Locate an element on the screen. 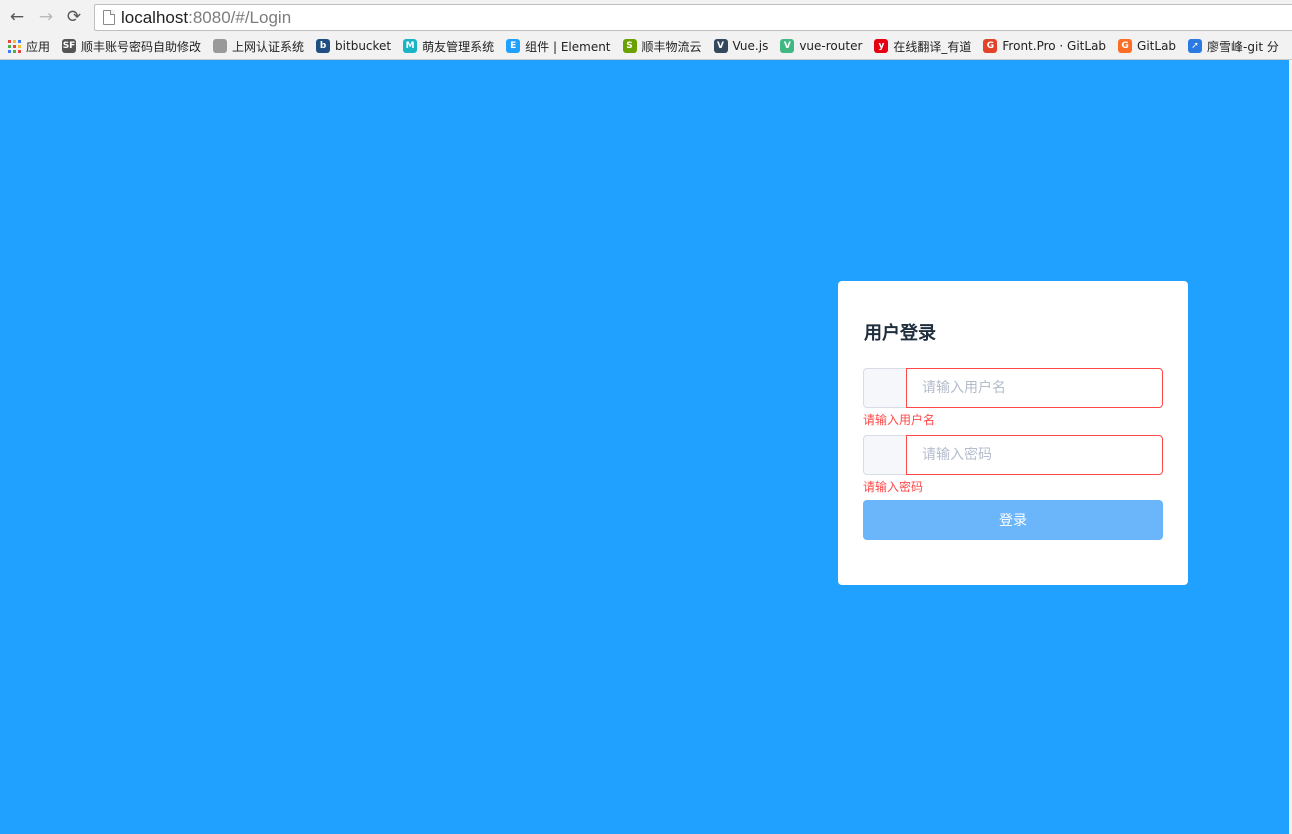 This screenshot has width=1292, height=834. bookmark-item: E 组件 | Element is located at coordinates (558, 46).